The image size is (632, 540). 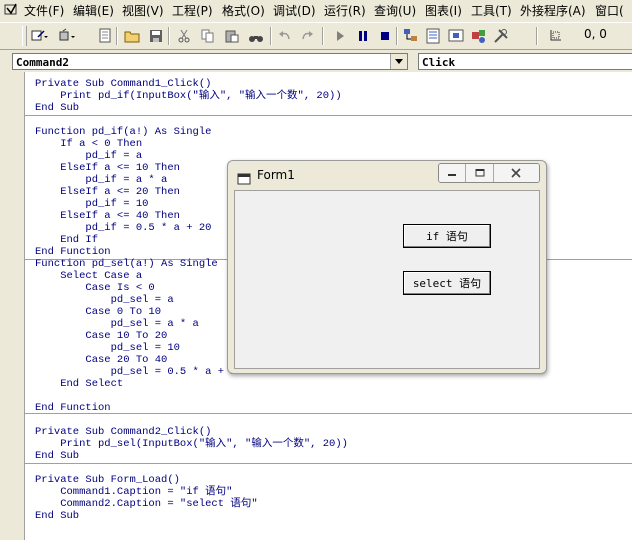 I want to click on menu-editor-icon, so click(x=105, y=36).